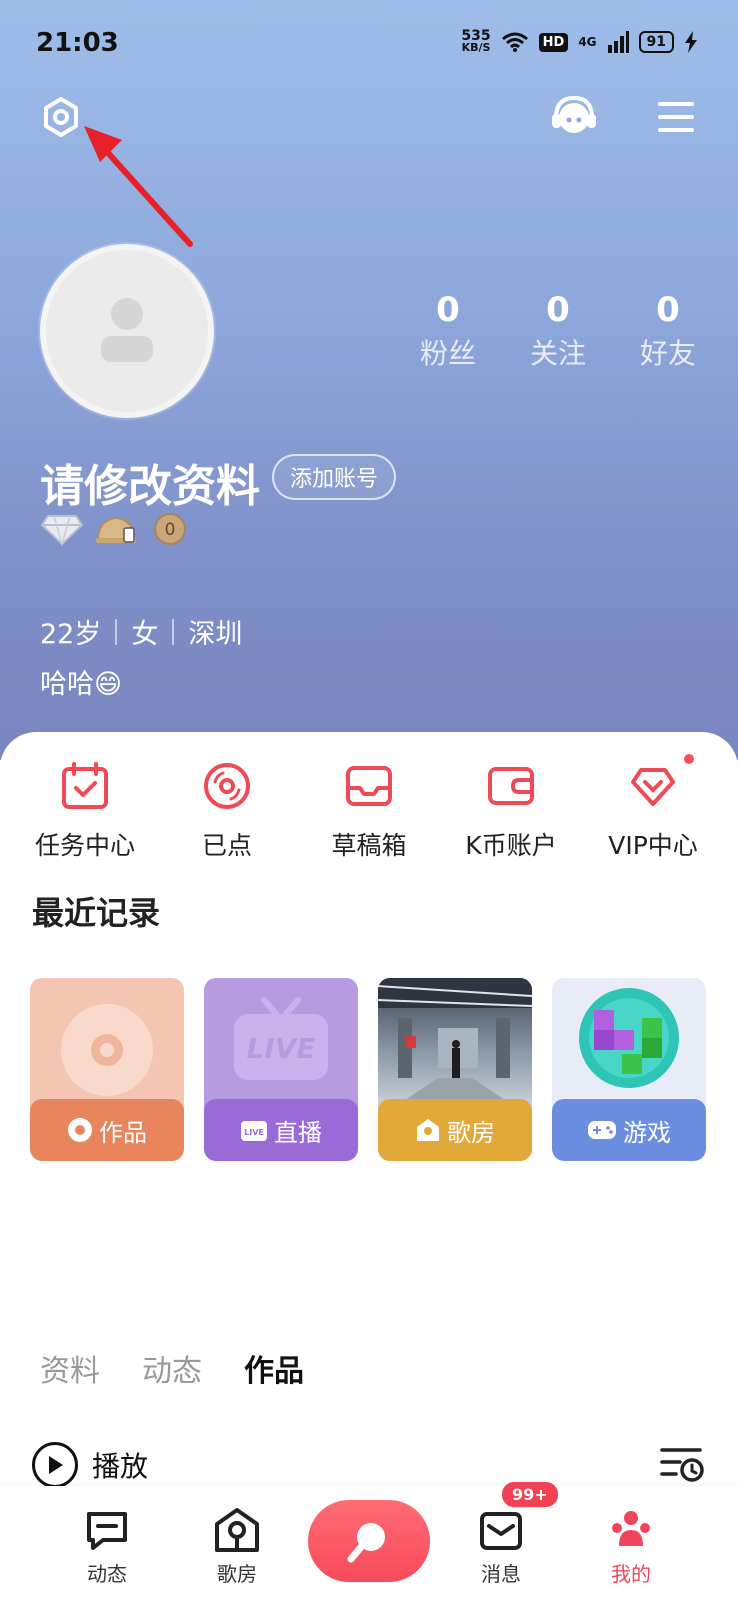 This screenshot has height=1600, width=738. Describe the element at coordinates (274, 1368) in the screenshot. I see `tab-works: 作品` at that location.